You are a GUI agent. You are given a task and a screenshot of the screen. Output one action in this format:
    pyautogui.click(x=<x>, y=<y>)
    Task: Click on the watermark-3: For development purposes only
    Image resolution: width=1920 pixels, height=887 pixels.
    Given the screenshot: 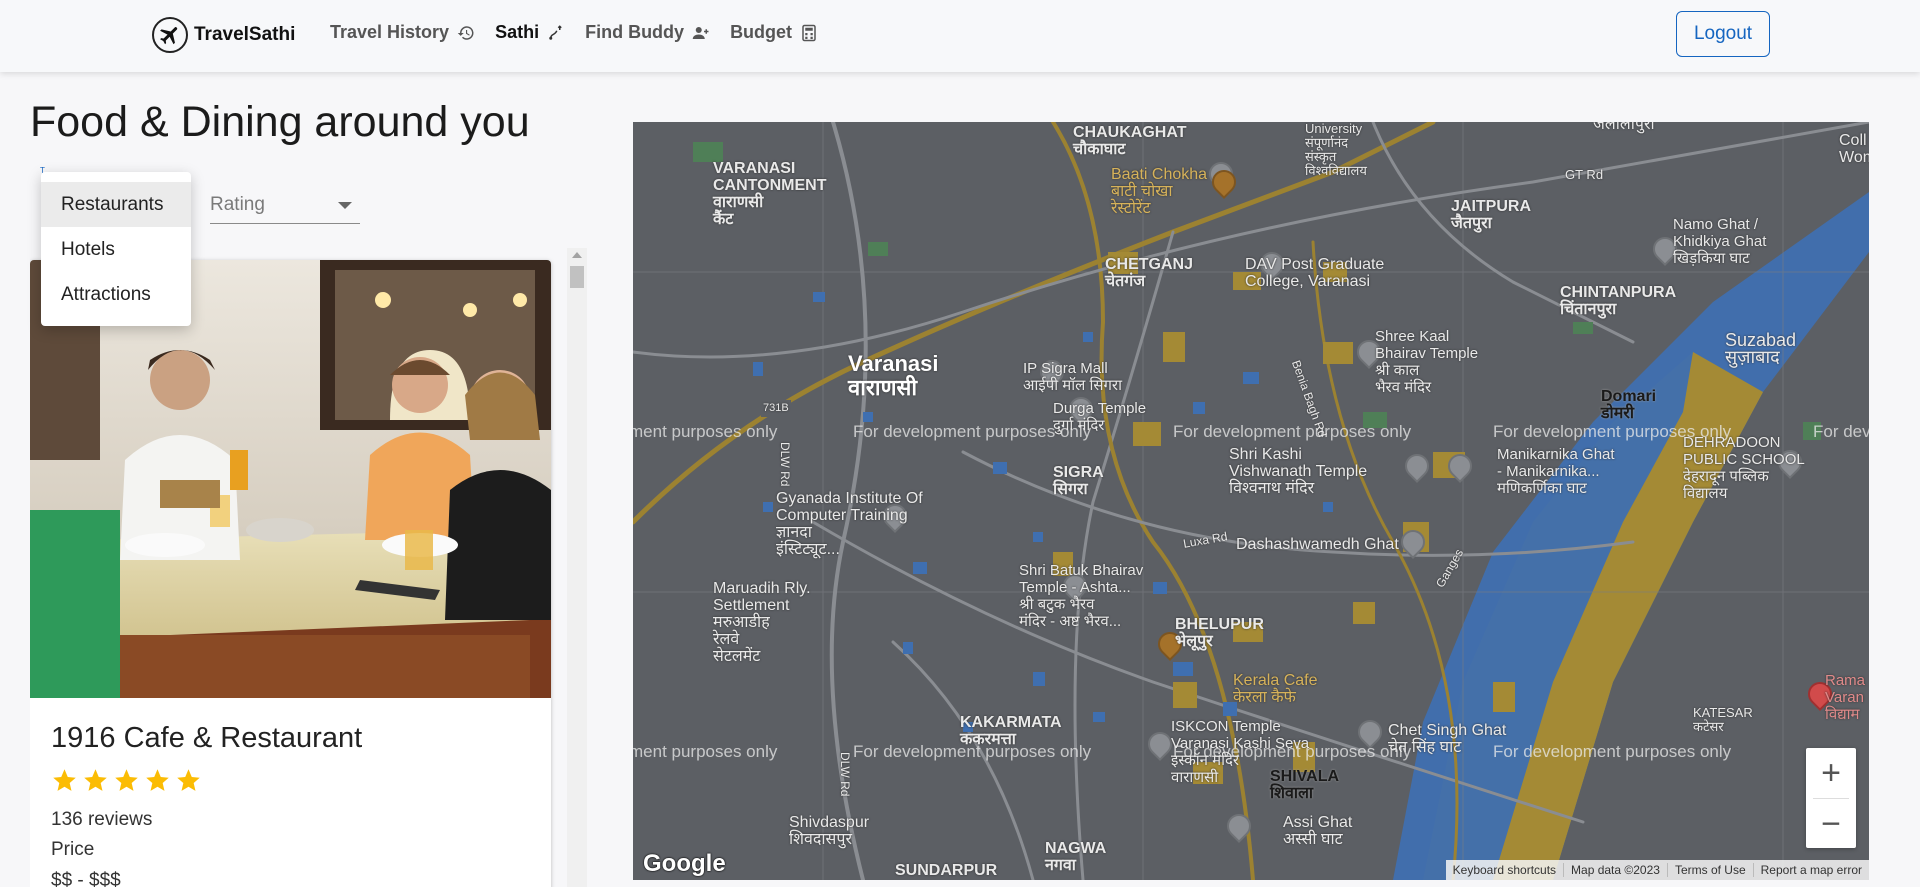 What is the action you would take?
    pyautogui.click(x=1292, y=431)
    